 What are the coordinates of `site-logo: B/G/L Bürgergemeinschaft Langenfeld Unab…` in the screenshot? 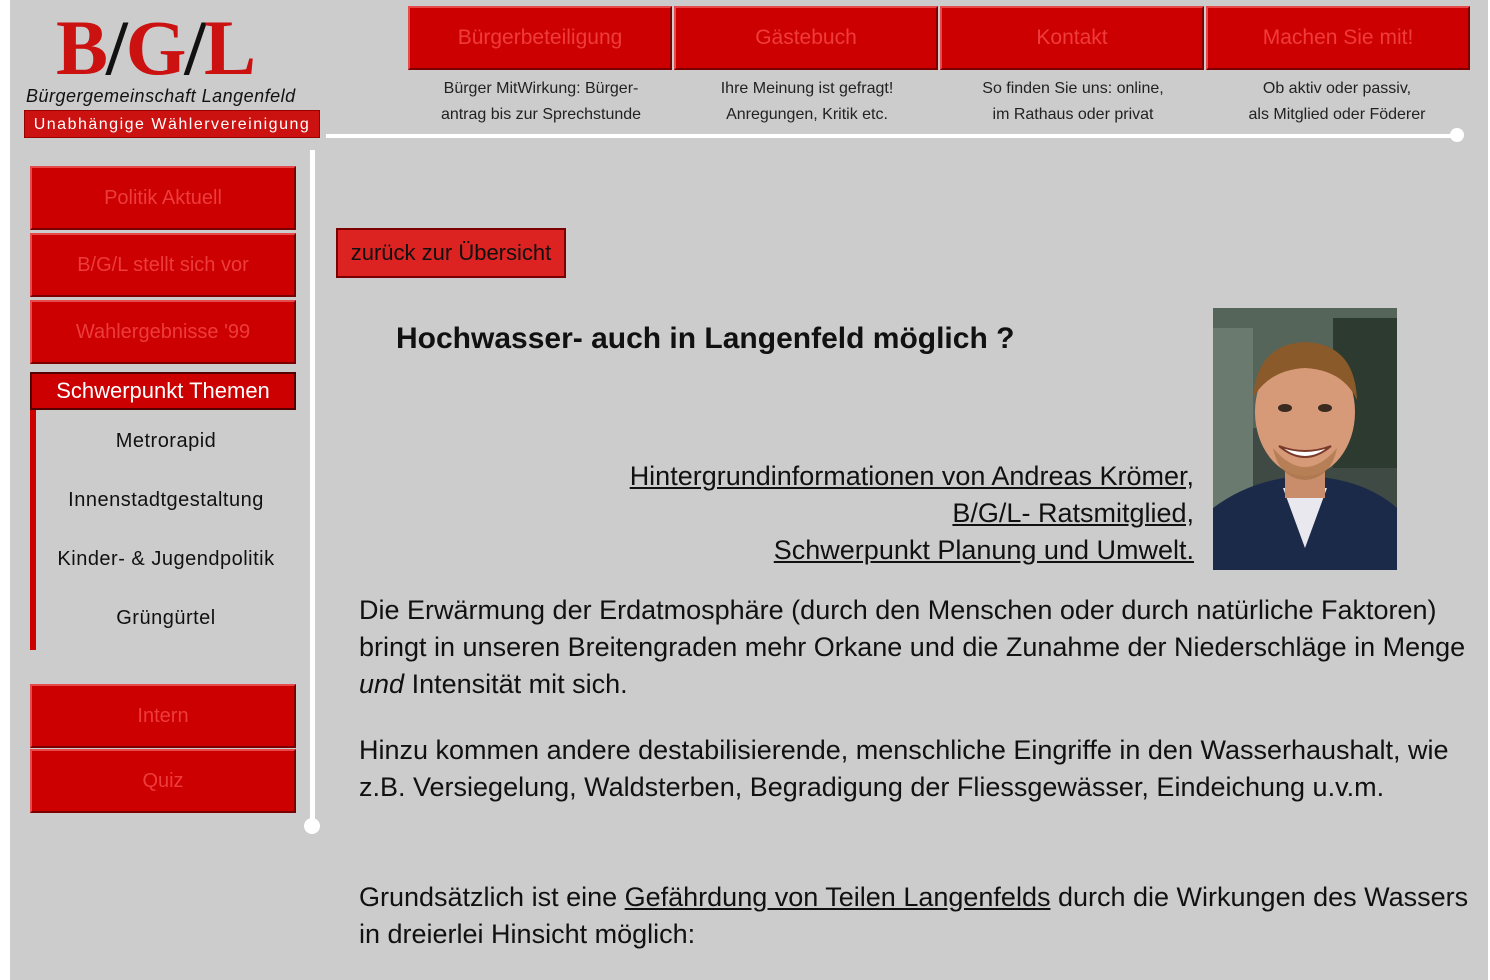 It's located at (170, 73).